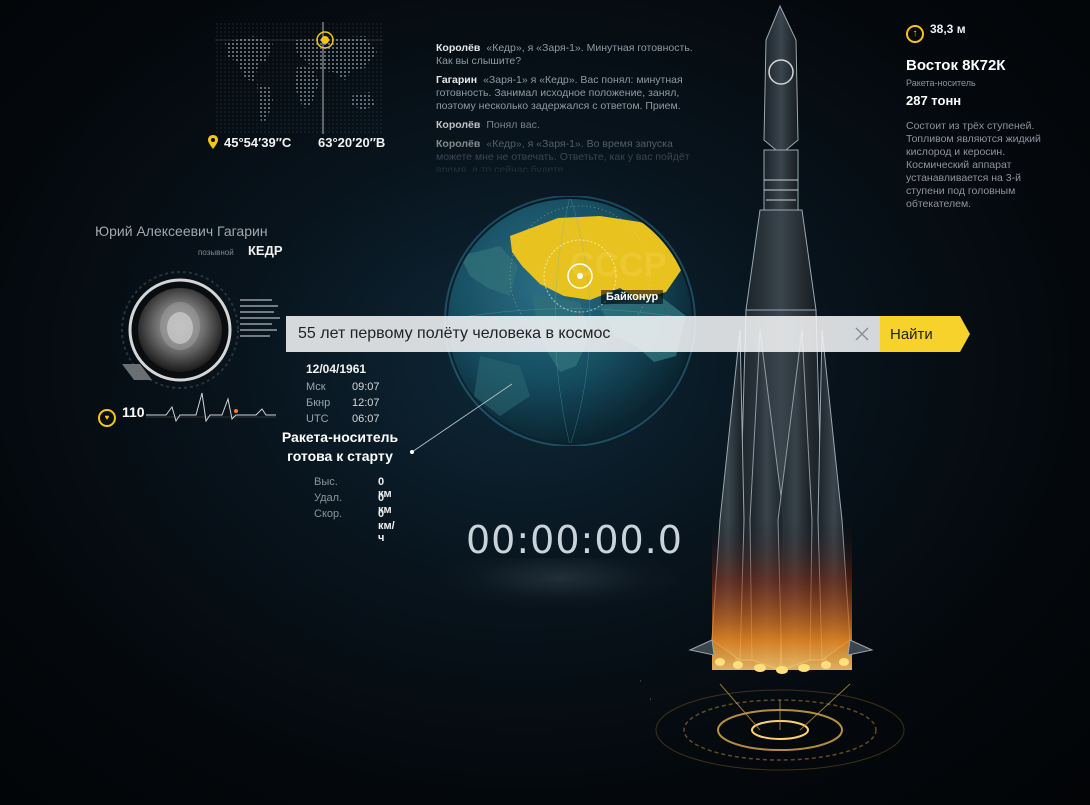  Describe the element at coordinates (213, 142) in the screenshot. I see `location-pin-icon` at that location.